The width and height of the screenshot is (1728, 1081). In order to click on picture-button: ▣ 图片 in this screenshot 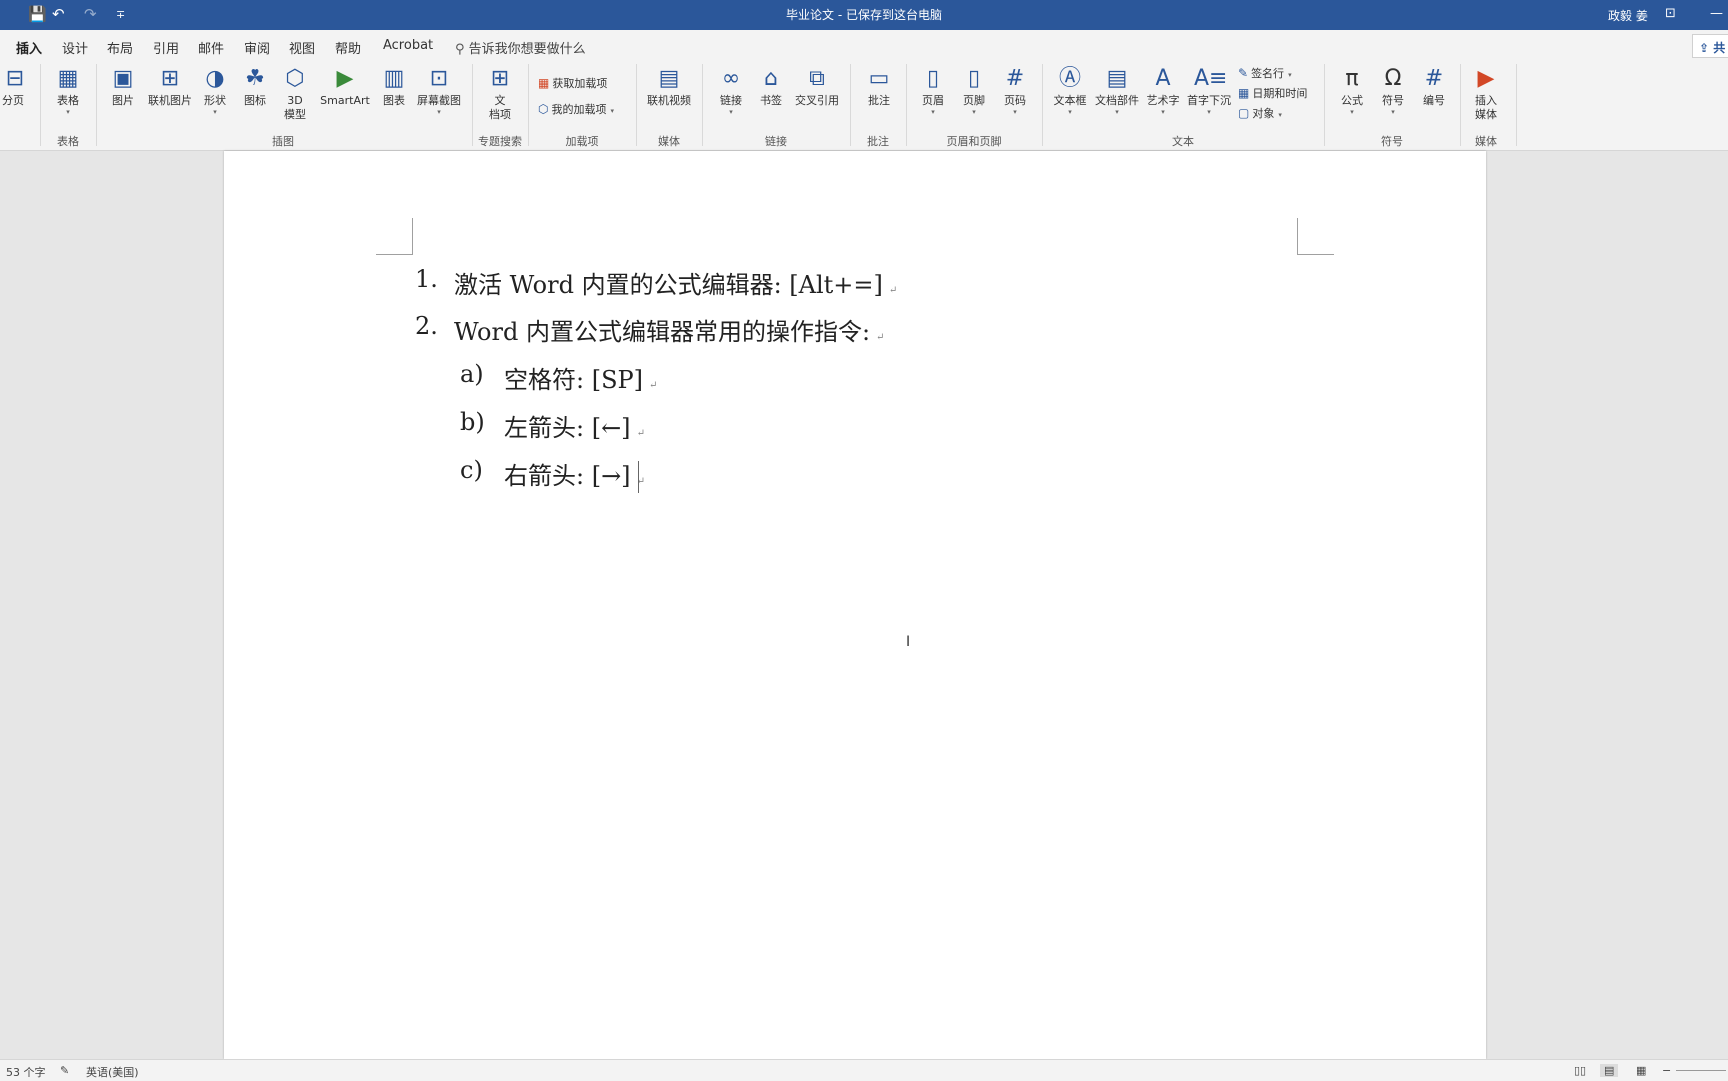, I will do `click(123, 85)`.